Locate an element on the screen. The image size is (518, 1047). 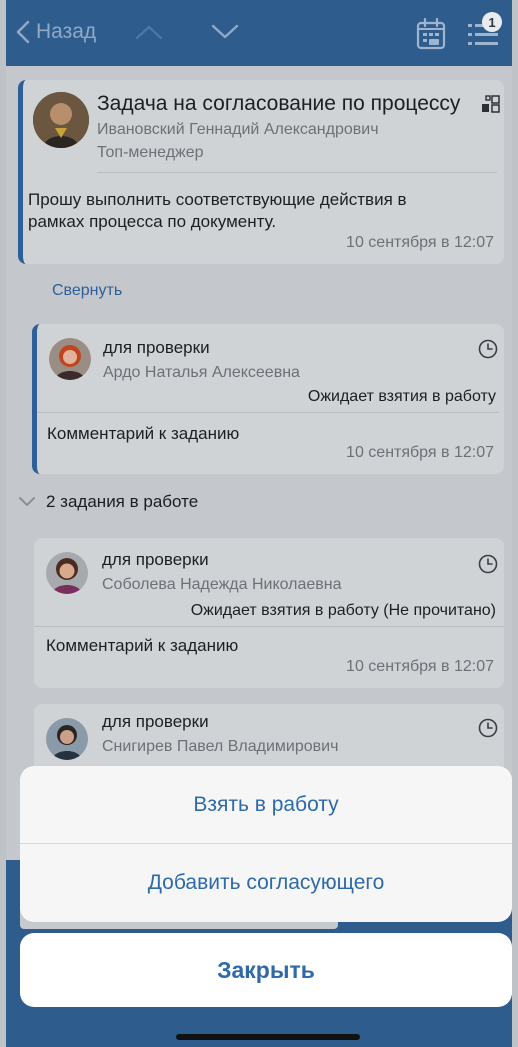
group-header-label: 2 задания в работе is located at coordinates (122, 501).